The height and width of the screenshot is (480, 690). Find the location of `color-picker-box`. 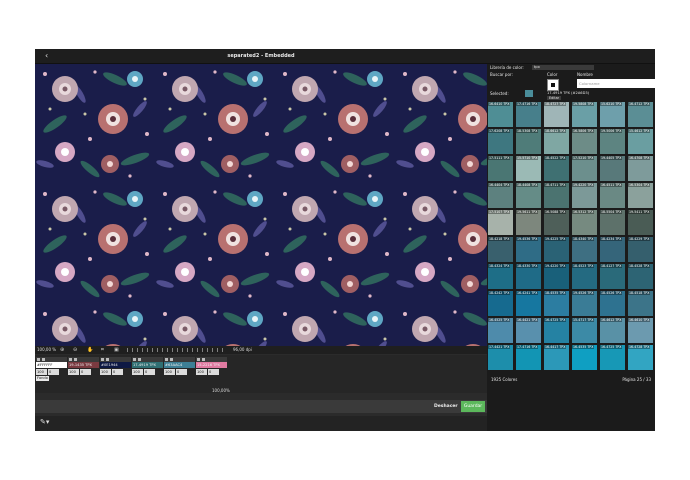

color-picker-box is located at coordinates (553, 85).